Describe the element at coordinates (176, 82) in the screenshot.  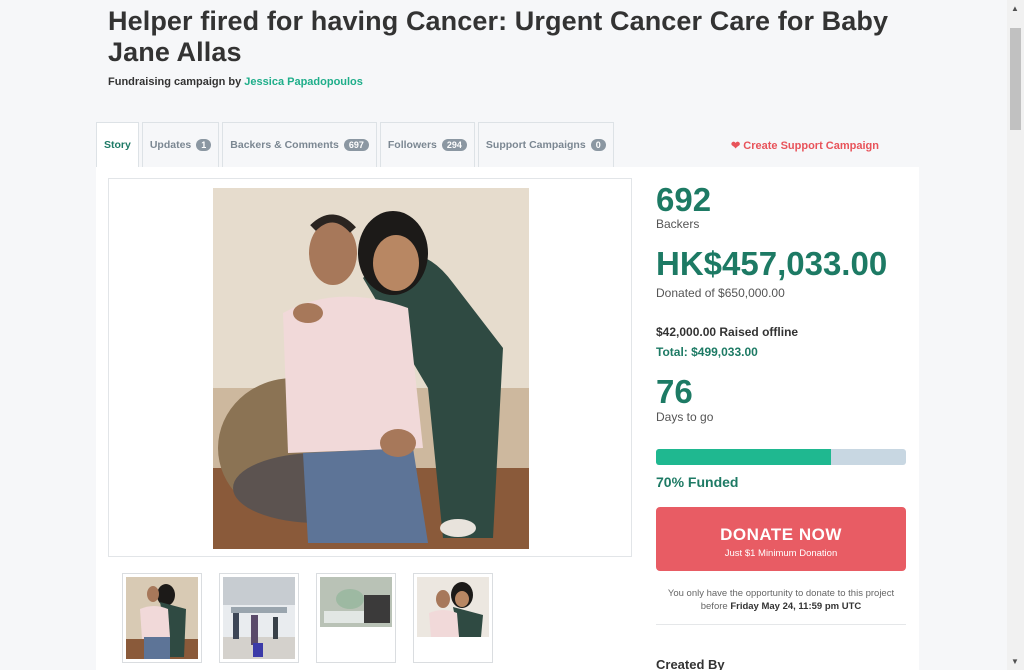
I see `byline-prefix: Fundraising campaign by` at that location.